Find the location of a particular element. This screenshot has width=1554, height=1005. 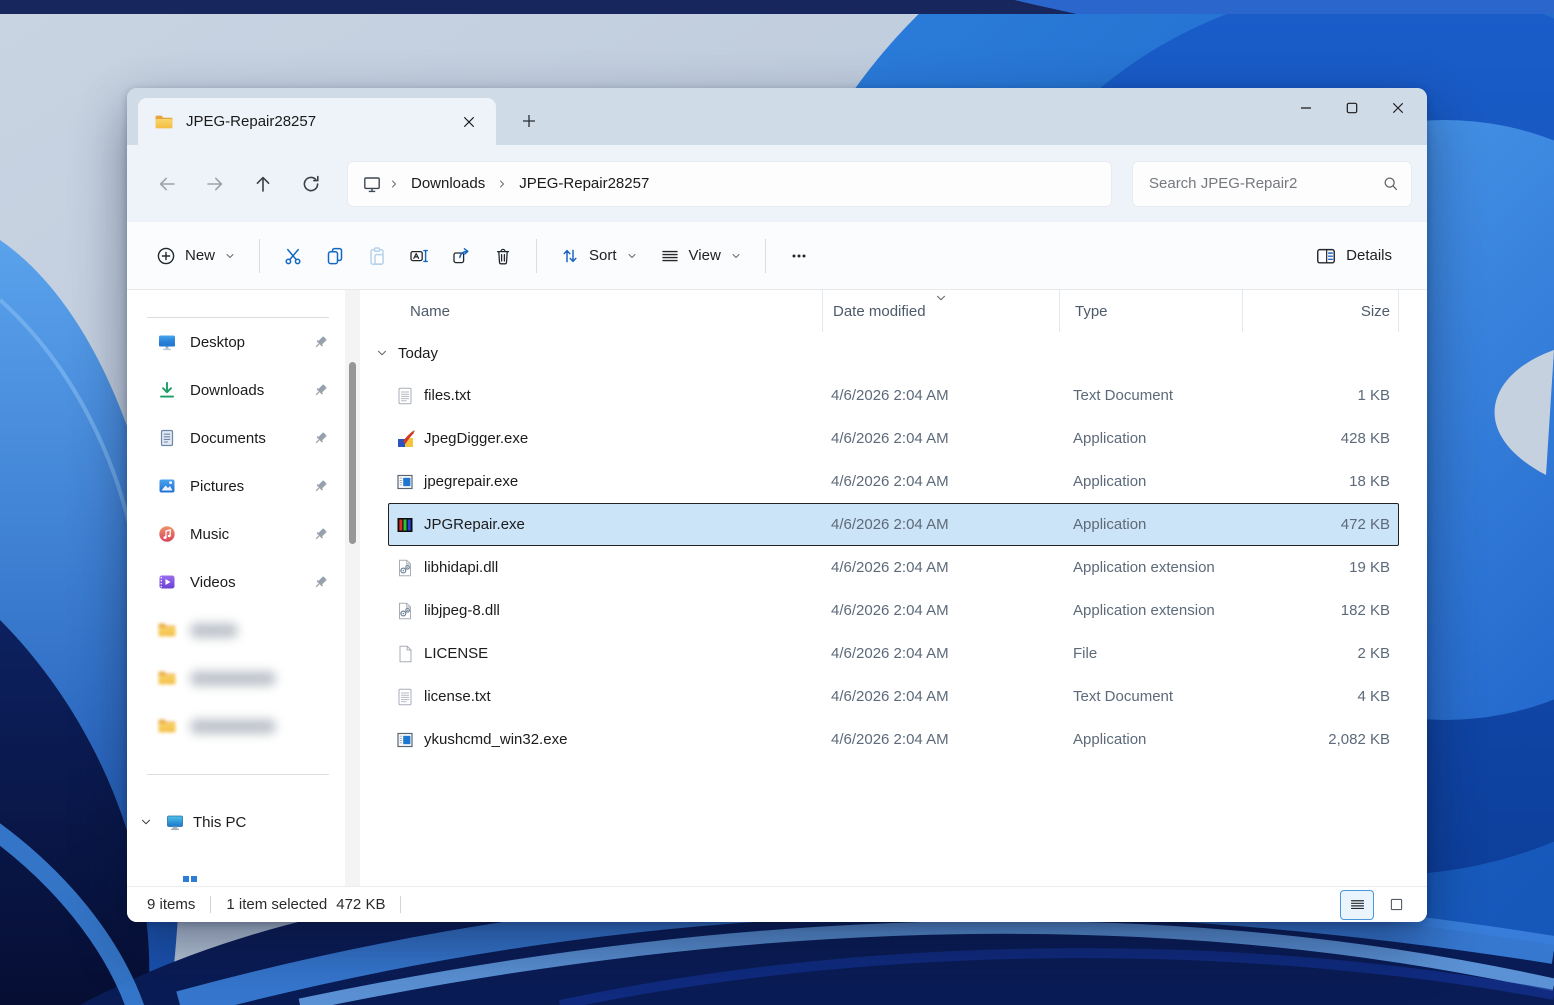

more-options-button is located at coordinates (799, 256).